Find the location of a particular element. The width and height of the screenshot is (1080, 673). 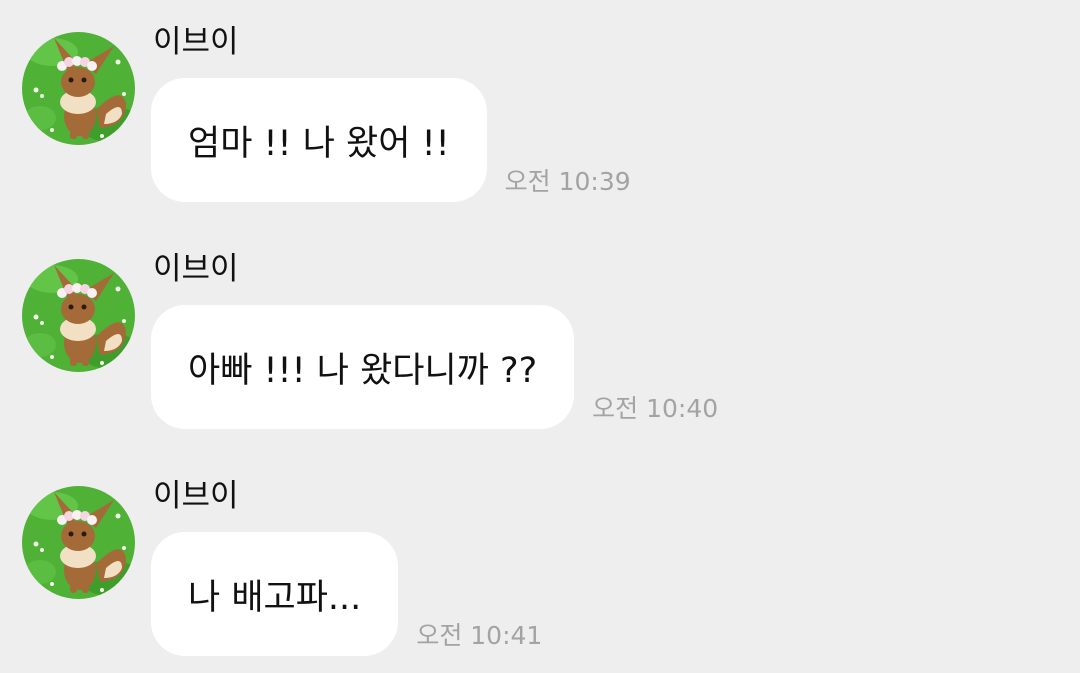

message-row: 아빠 !!! 나 왔다니까 ?? 오전 10:40 is located at coordinates (434, 367).